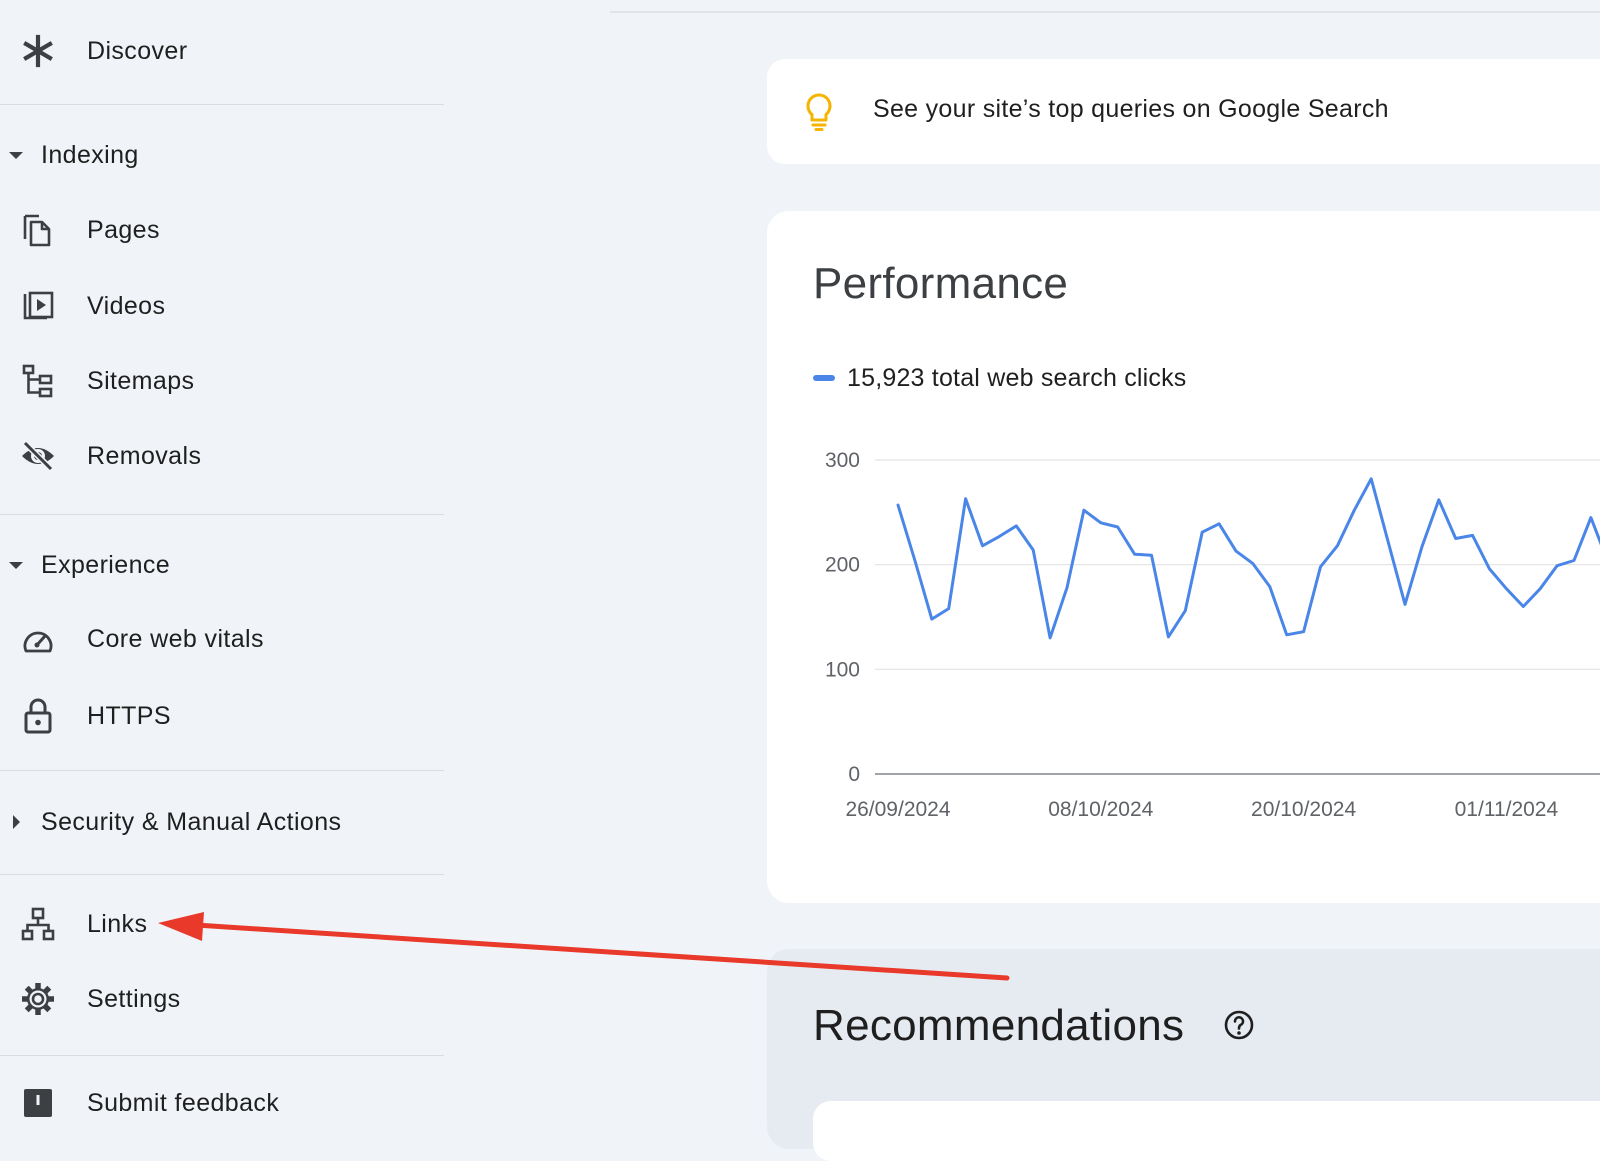 The image size is (1600, 1161). What do you see at coordinates (1507, 809) in the screenshot?
I see `x-tick-label: 01/11/2024` at bounding box center [1507, 809].